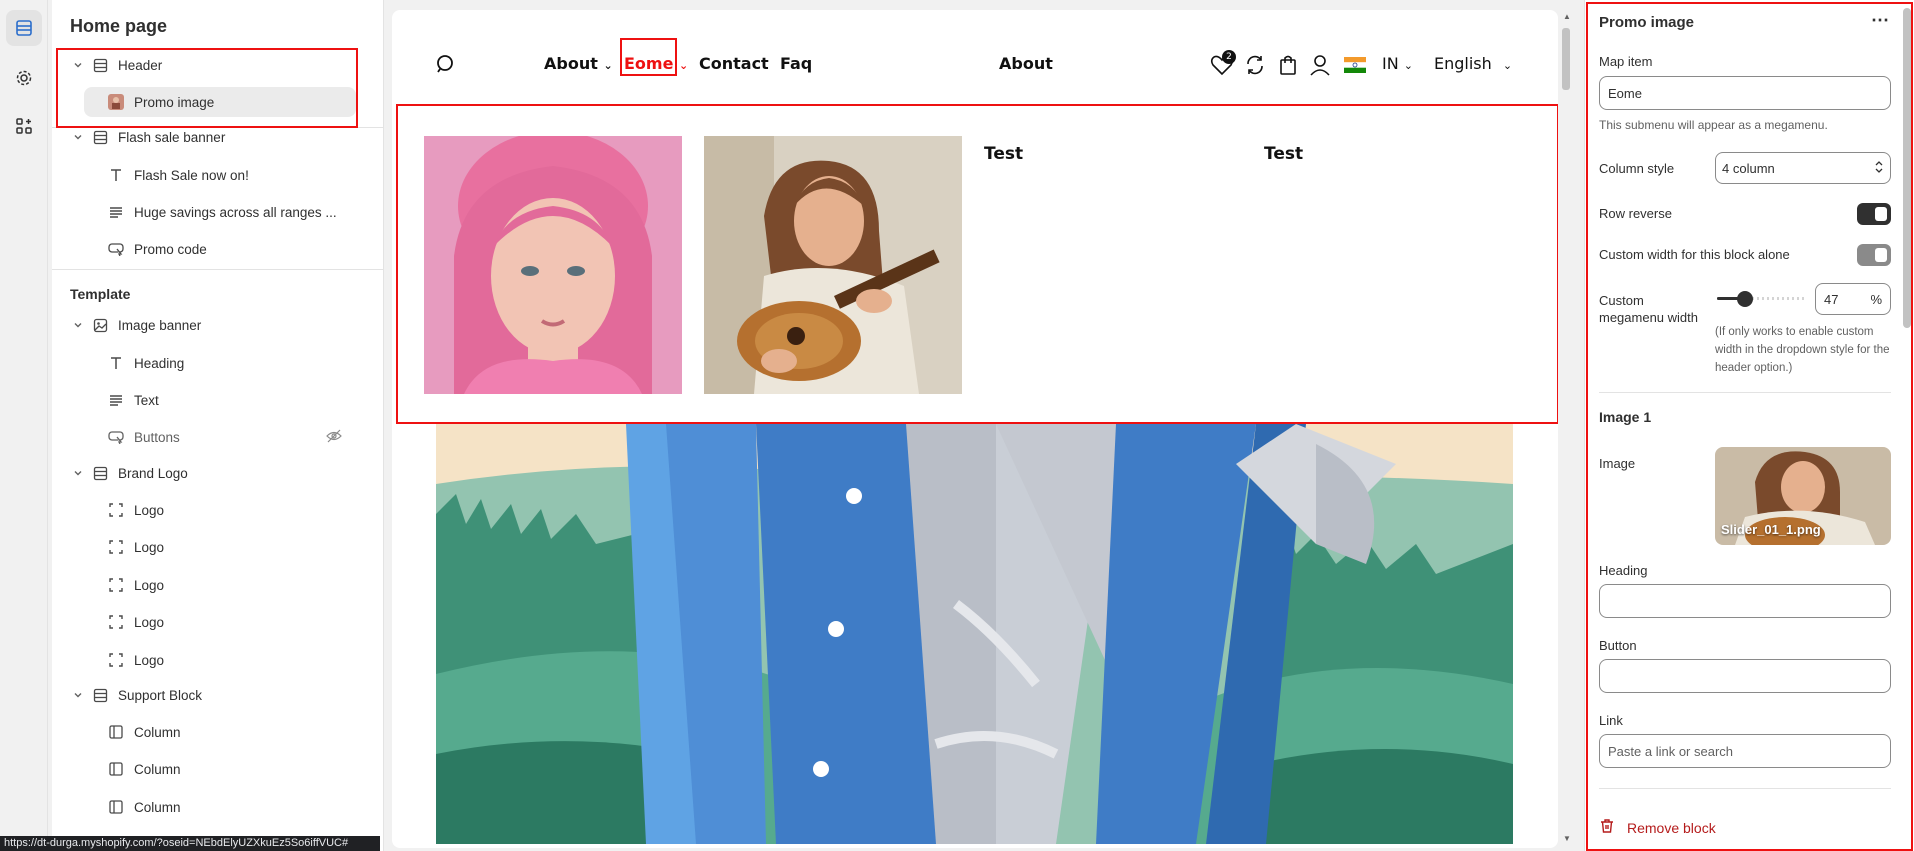 The width and height of the screenshot is (1914, 851). I want to click on settings-scrollbar, so click(1907, 168).